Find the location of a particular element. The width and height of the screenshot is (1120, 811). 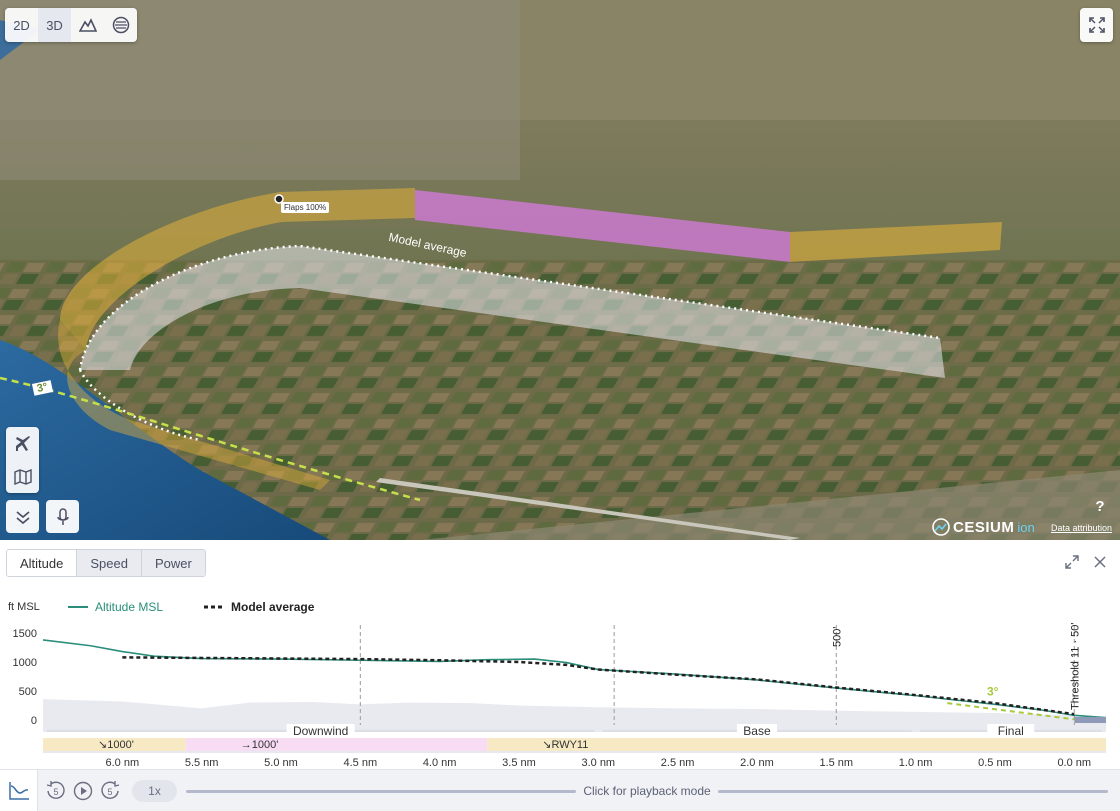

map-icon is located at coordinates (22, 476).